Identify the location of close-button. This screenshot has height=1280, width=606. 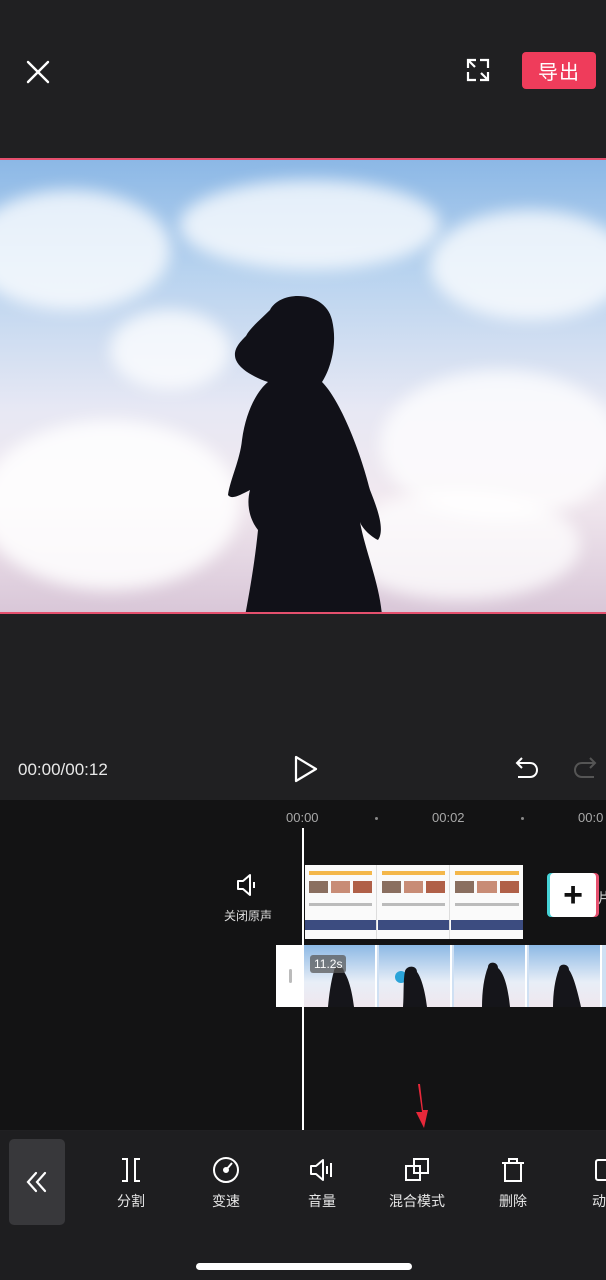
(38, 72).